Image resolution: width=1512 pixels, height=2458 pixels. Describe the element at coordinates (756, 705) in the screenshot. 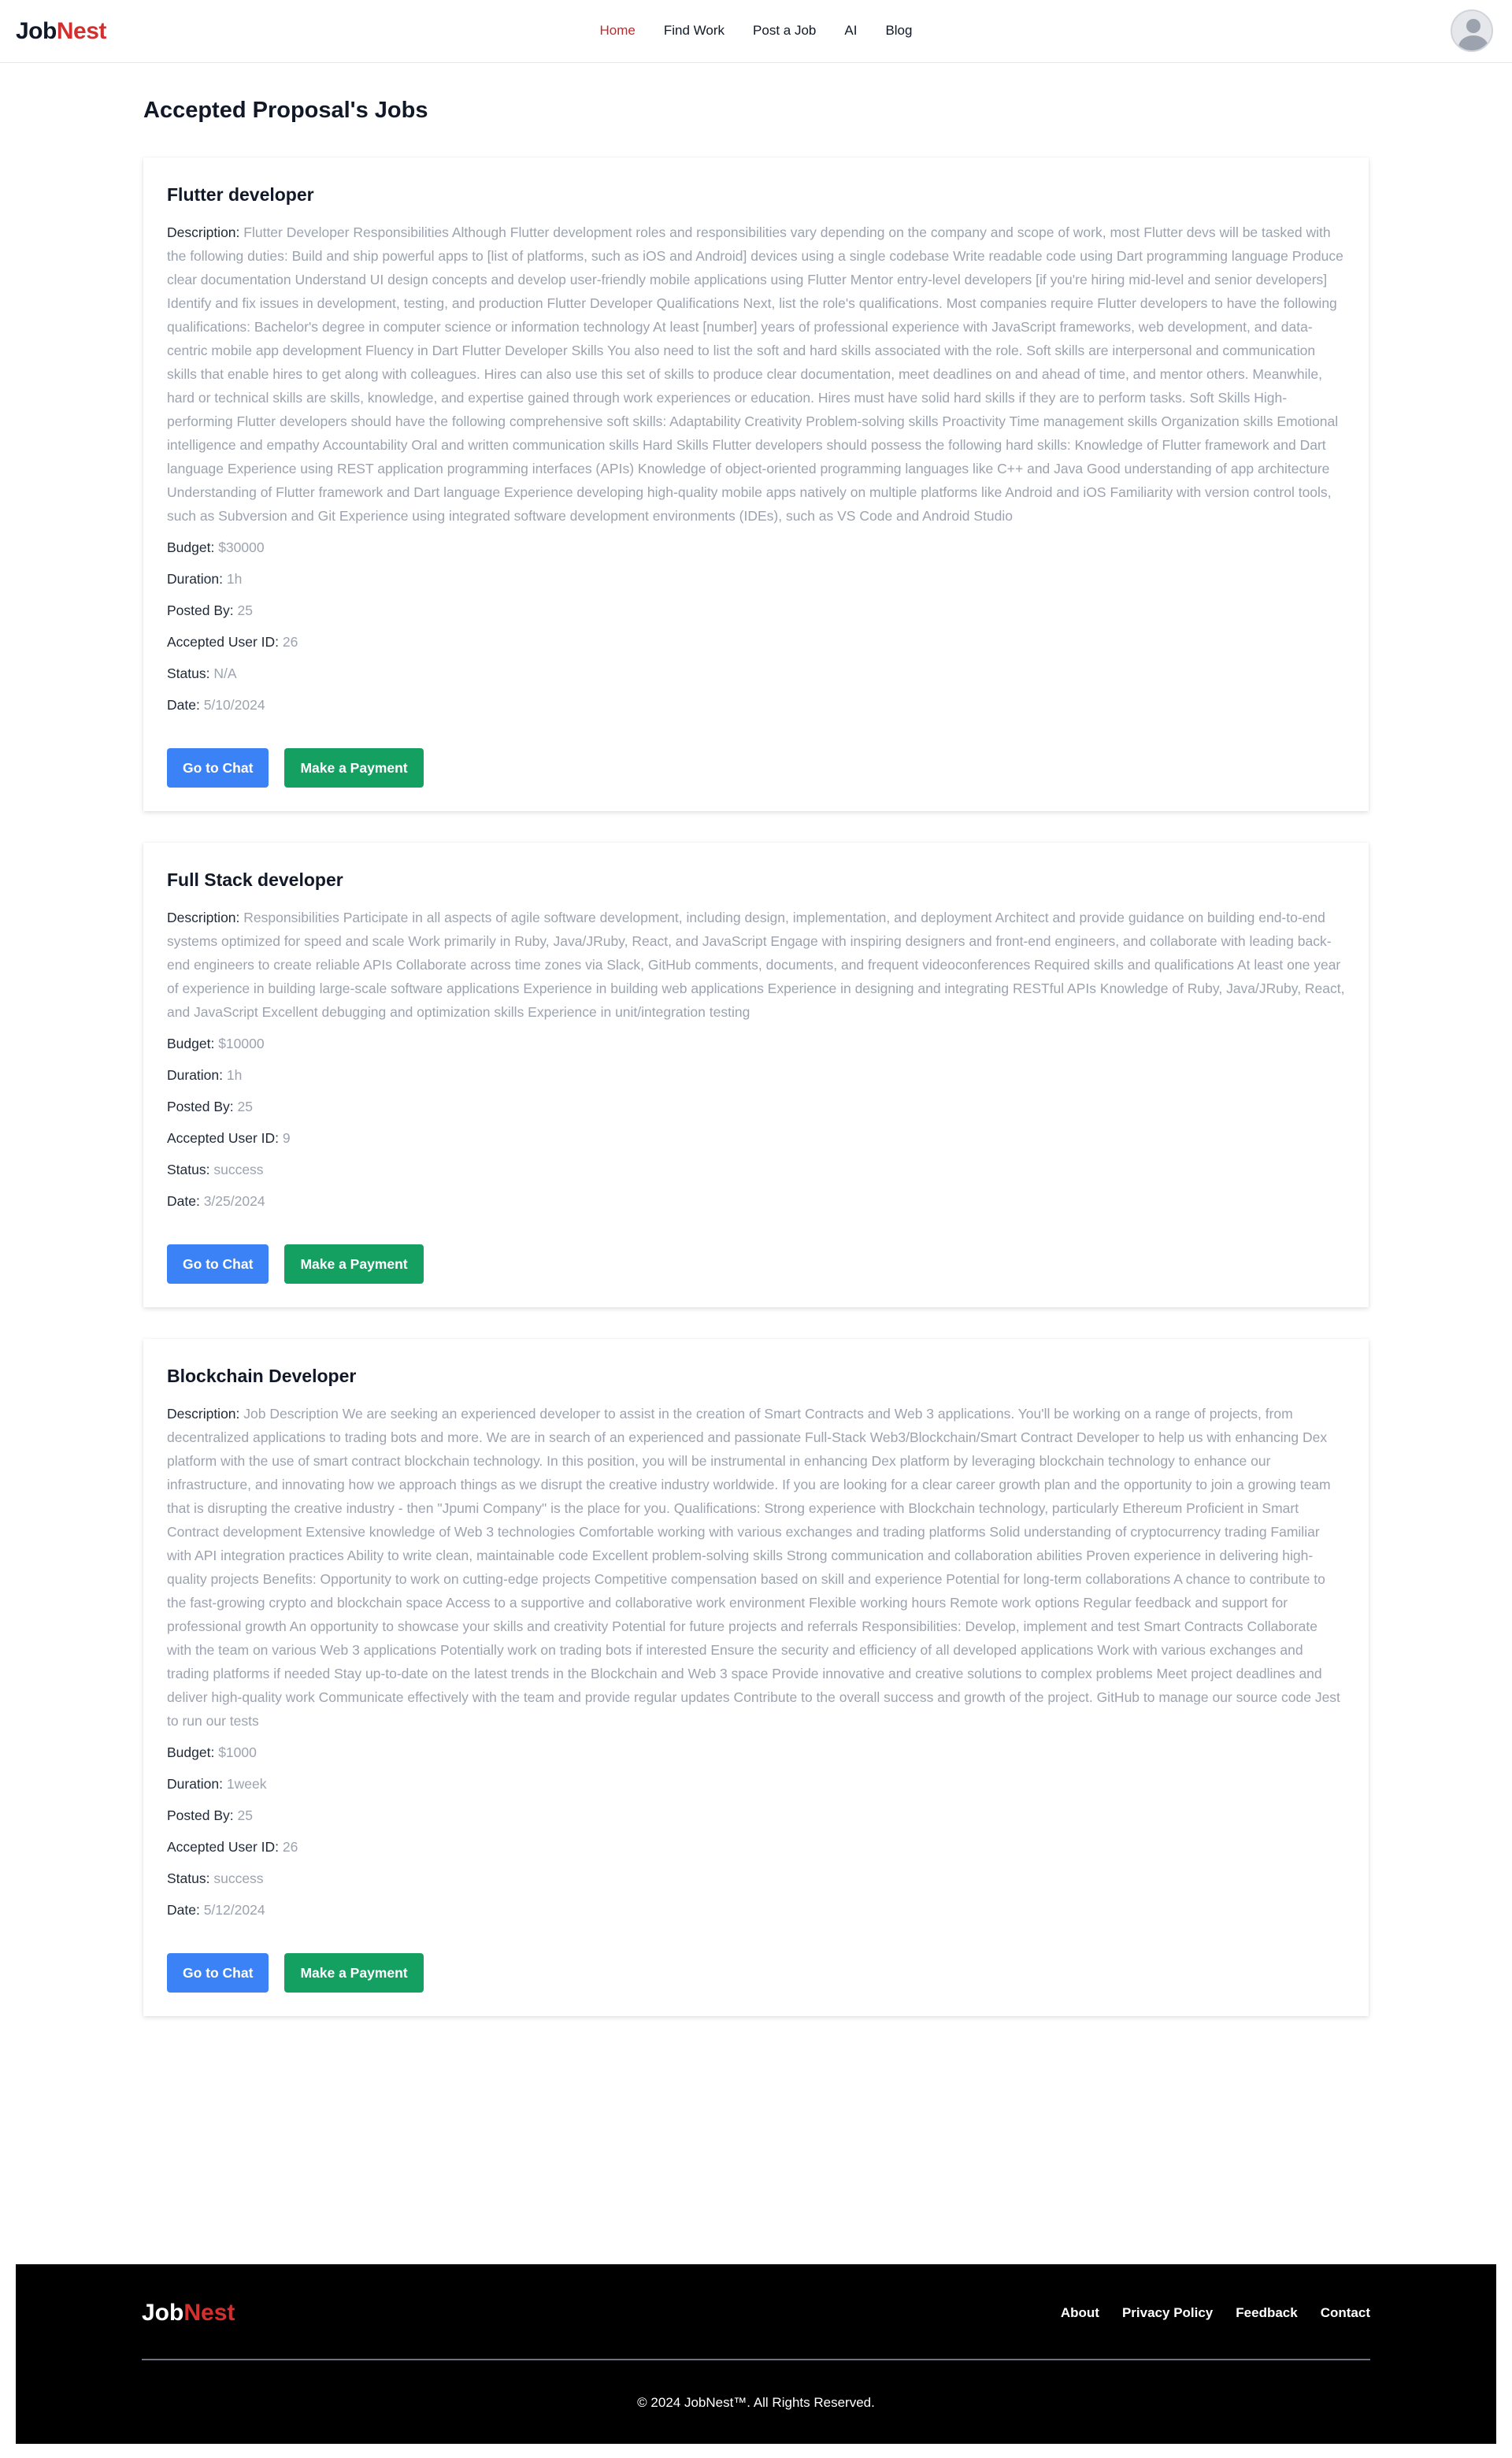

I see `job-date: Date: 5/10/2024` at that location.